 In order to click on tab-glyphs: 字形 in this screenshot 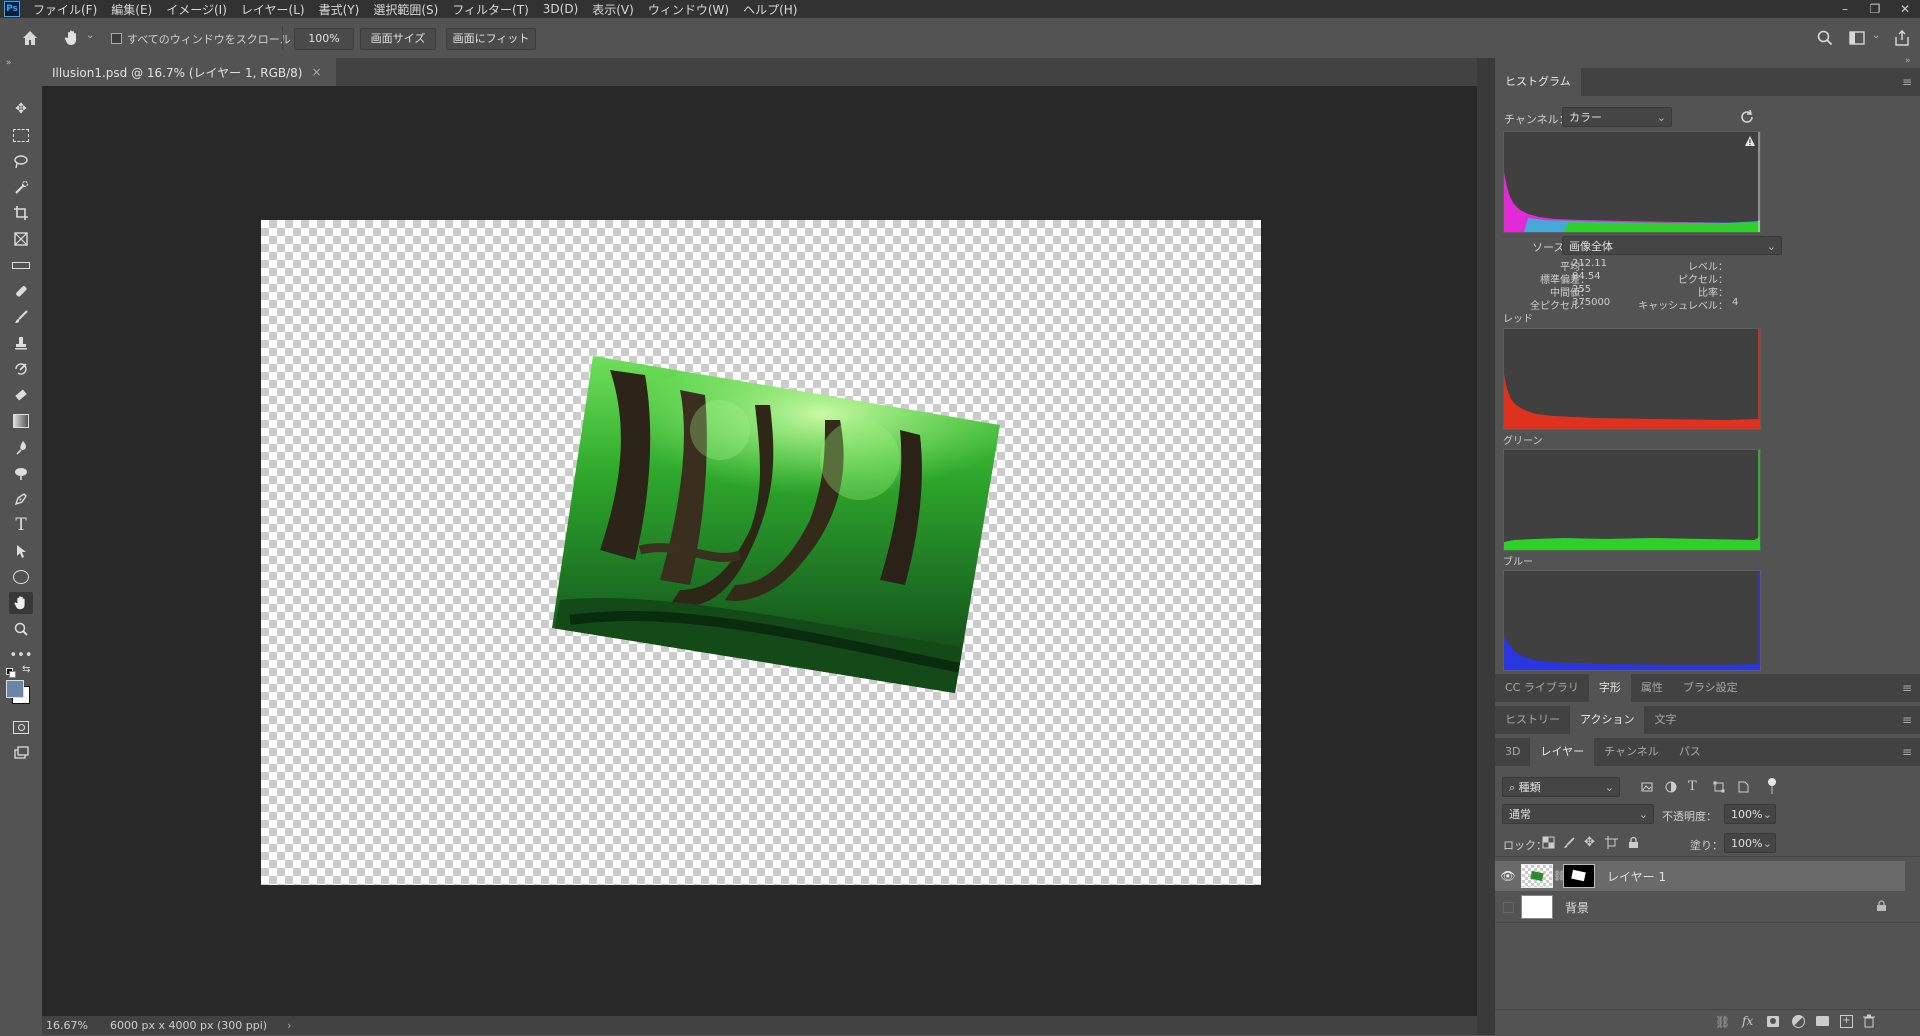, I will do `click(1609, 688)`.